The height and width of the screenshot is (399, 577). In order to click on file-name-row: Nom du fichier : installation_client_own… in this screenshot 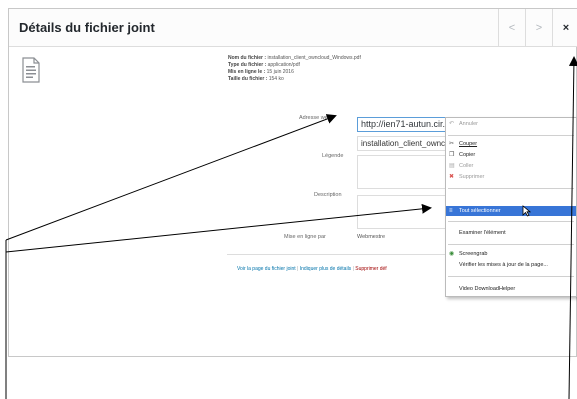, I will do `click(294, 58)`.